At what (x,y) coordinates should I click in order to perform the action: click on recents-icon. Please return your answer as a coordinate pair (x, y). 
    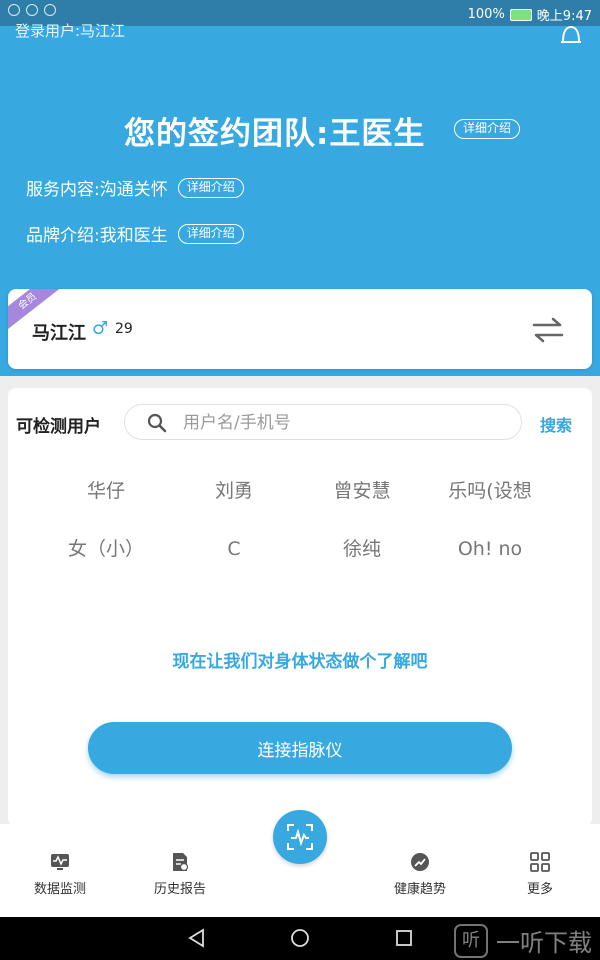
    Looking at the image, I should click on (404, 938).